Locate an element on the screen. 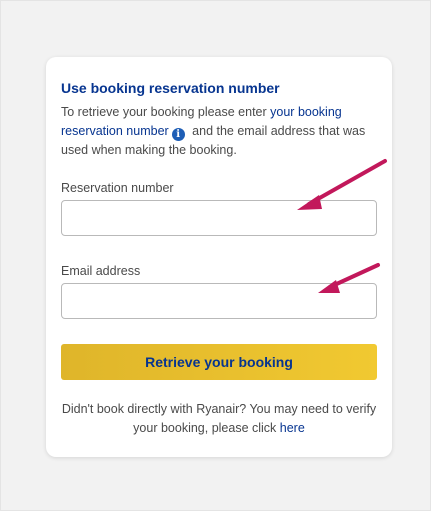 Image resolution: width=431 pixels, height=511 pixels. card-title: Use booking reservation number is located at coordinates (170, 88).